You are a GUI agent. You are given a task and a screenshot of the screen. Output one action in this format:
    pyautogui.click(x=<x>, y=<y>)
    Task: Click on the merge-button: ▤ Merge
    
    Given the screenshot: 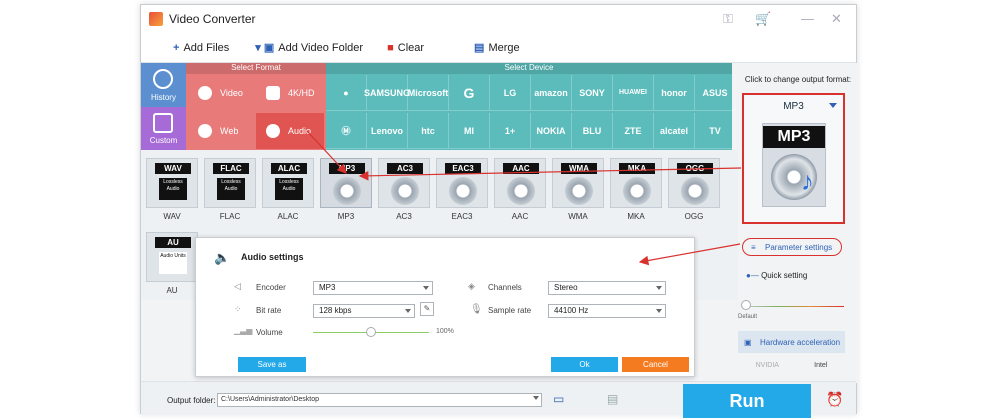 What is the action you would take?
    pyautogui.click(x=497, y=48)
    